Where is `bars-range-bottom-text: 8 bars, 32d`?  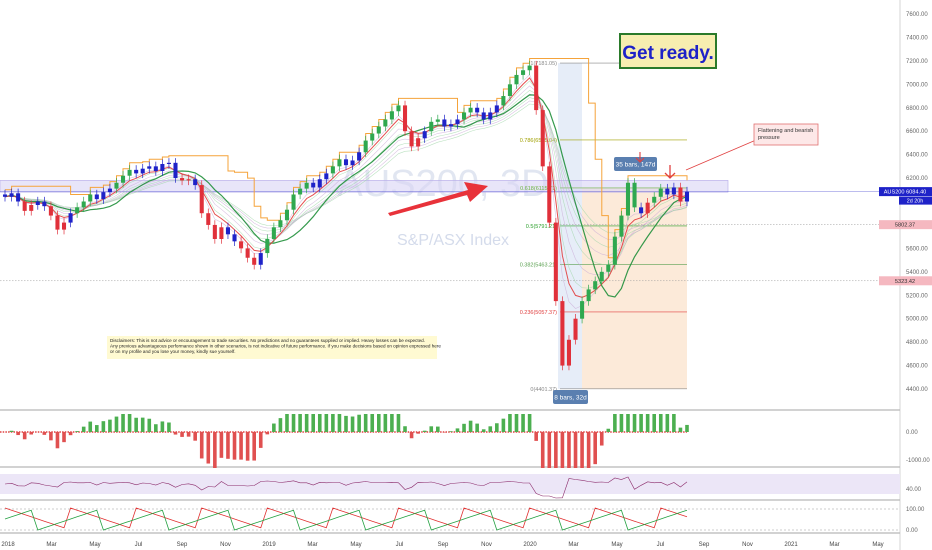
bars-range-bottom-text: 8 bars, 32d is located at coordinates (570, 398).